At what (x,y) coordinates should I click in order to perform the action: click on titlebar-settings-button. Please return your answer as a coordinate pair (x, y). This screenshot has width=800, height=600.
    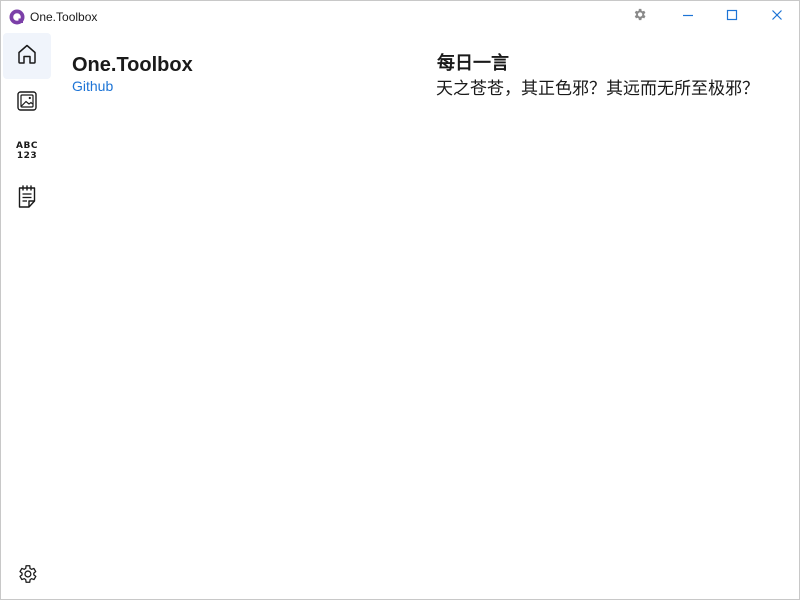
    Looking at the image, I should click on (639, 17).